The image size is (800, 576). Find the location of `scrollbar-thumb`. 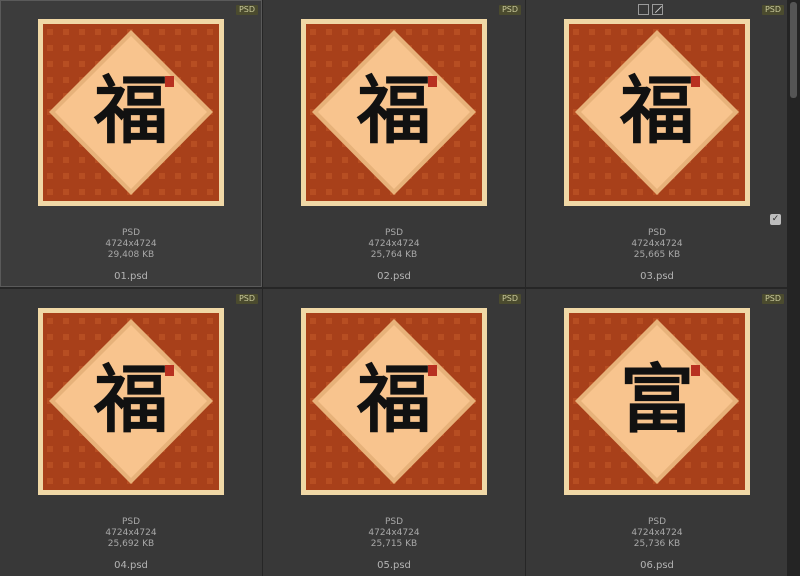

scrollbar-thumb is located at coordinates (793, 50).